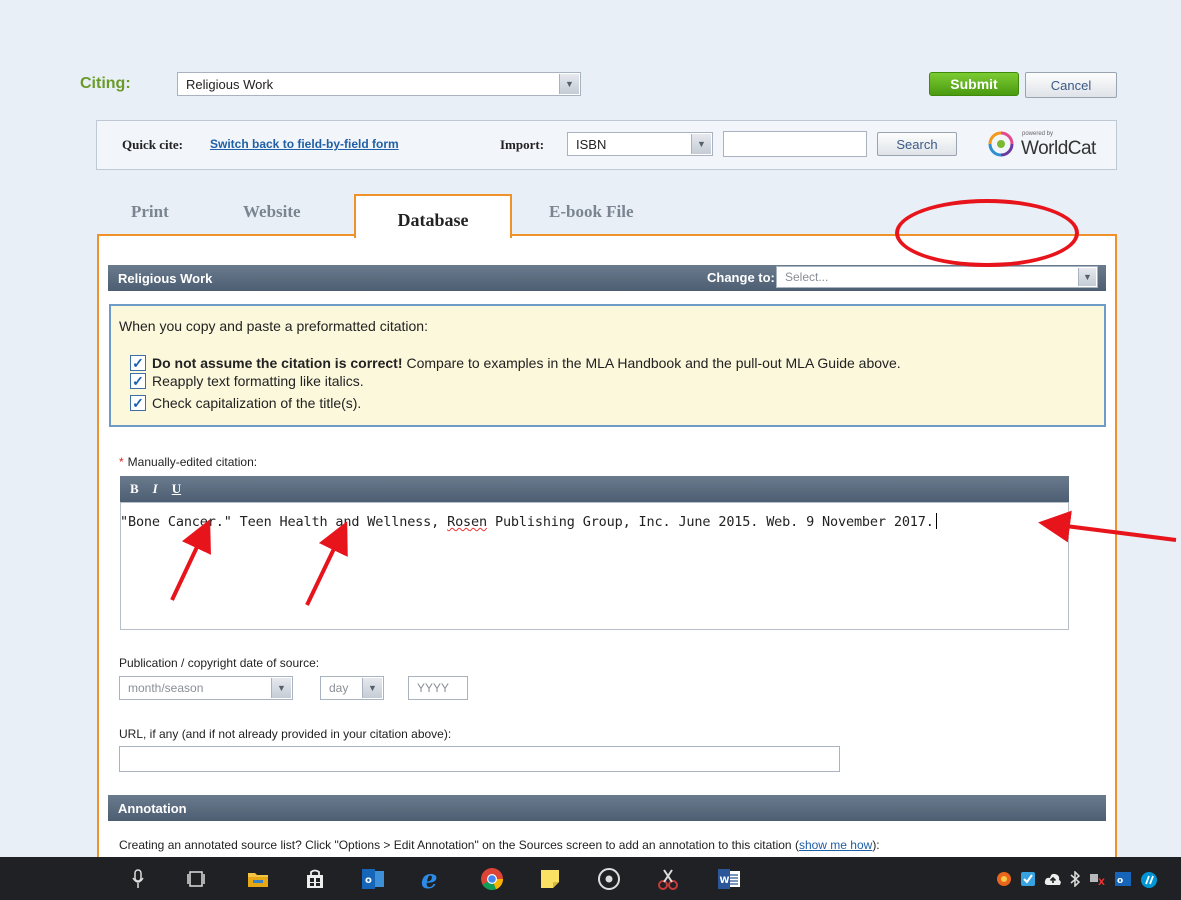 This screenshot has width=1181, height=900. I want to click on microphone-icon, so click(138, 879).